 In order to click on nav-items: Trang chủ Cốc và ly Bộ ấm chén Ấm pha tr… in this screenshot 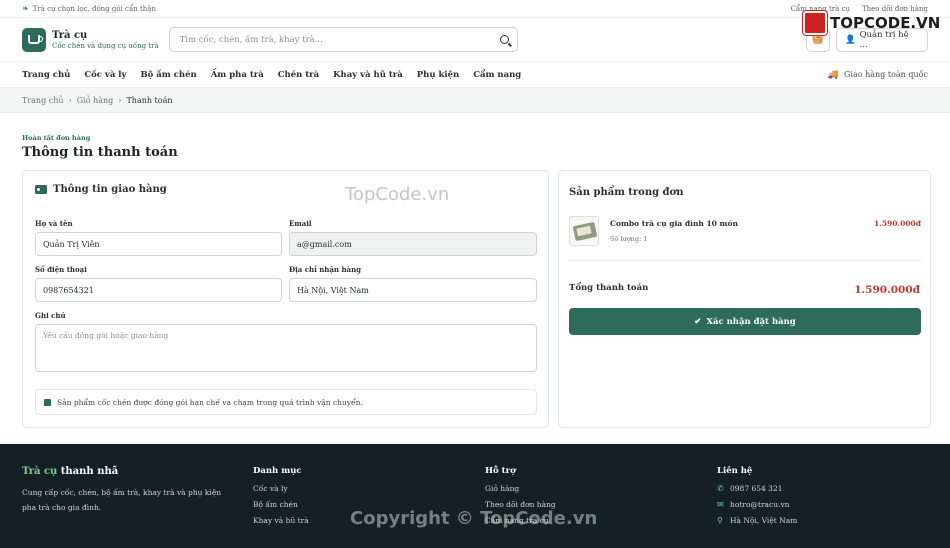, I will do `click(271, 75)`.